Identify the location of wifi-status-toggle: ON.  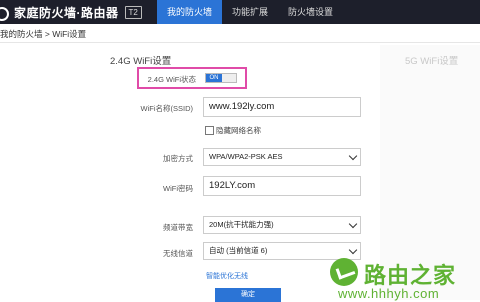
(221, 78).